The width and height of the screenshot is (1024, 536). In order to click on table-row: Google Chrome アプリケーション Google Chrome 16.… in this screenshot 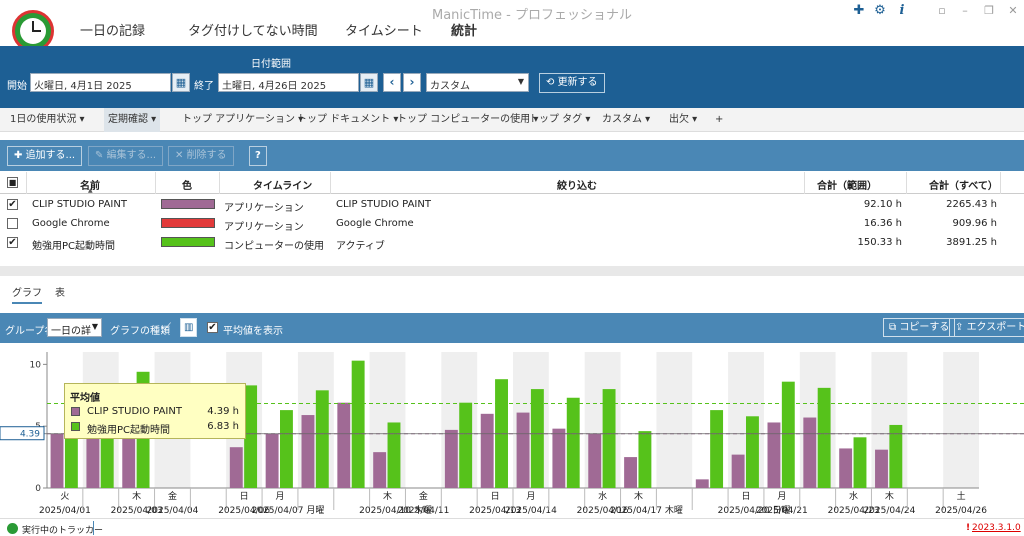, I will do `click(512, 223)`.